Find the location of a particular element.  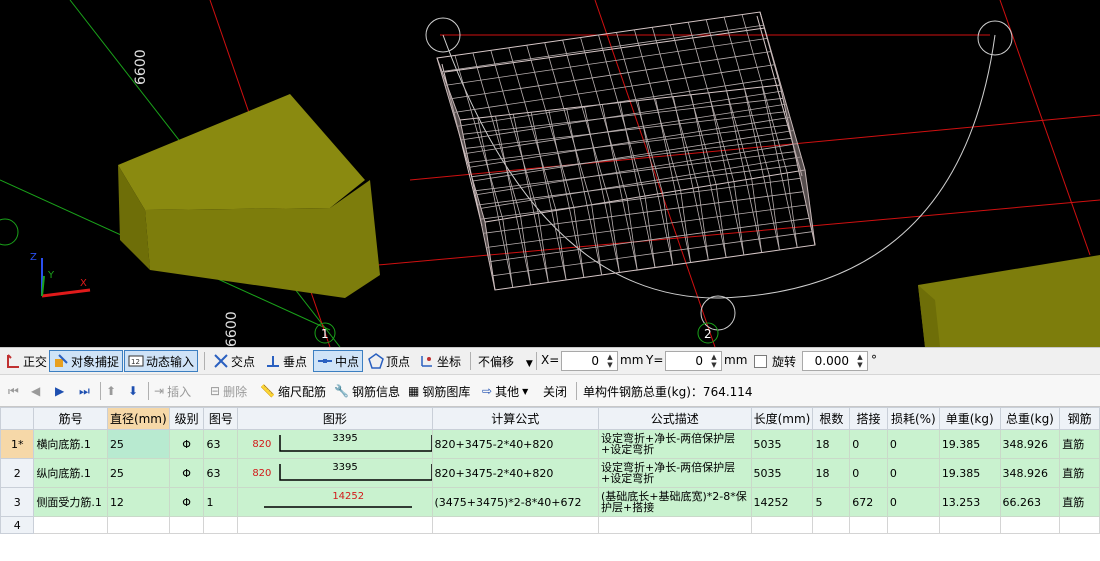

column-header: 根数 is located at coordinates (831, 418).